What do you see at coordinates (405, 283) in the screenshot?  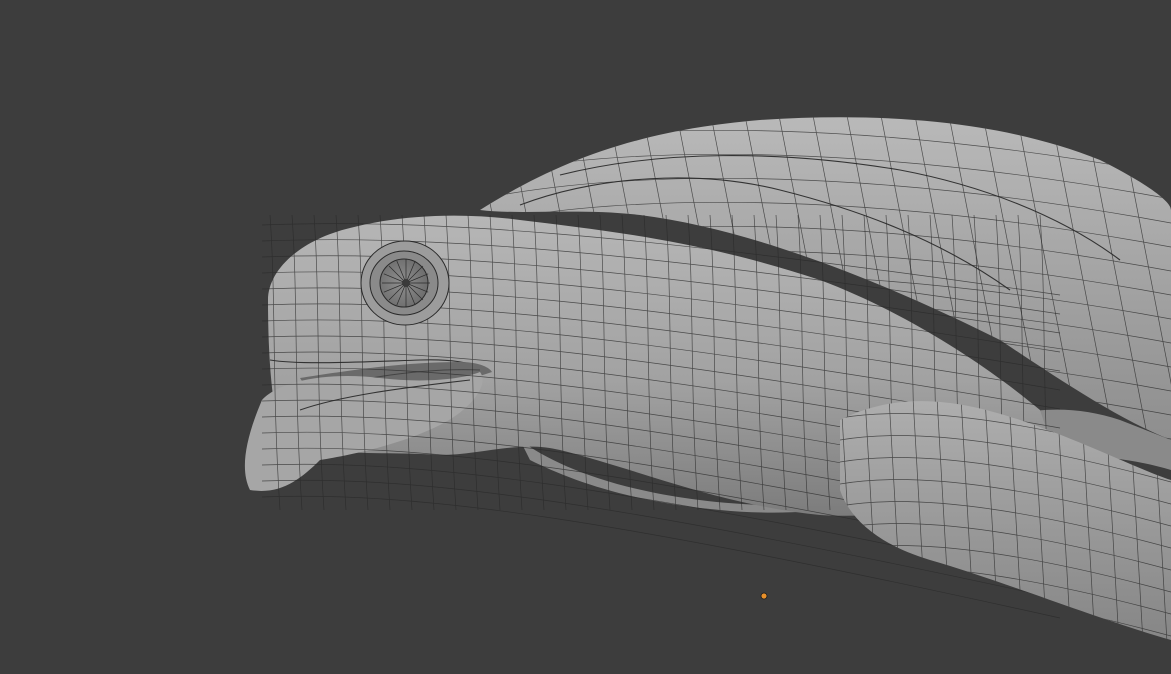 I see `eye-mesh` at bounding box center [405, 283].